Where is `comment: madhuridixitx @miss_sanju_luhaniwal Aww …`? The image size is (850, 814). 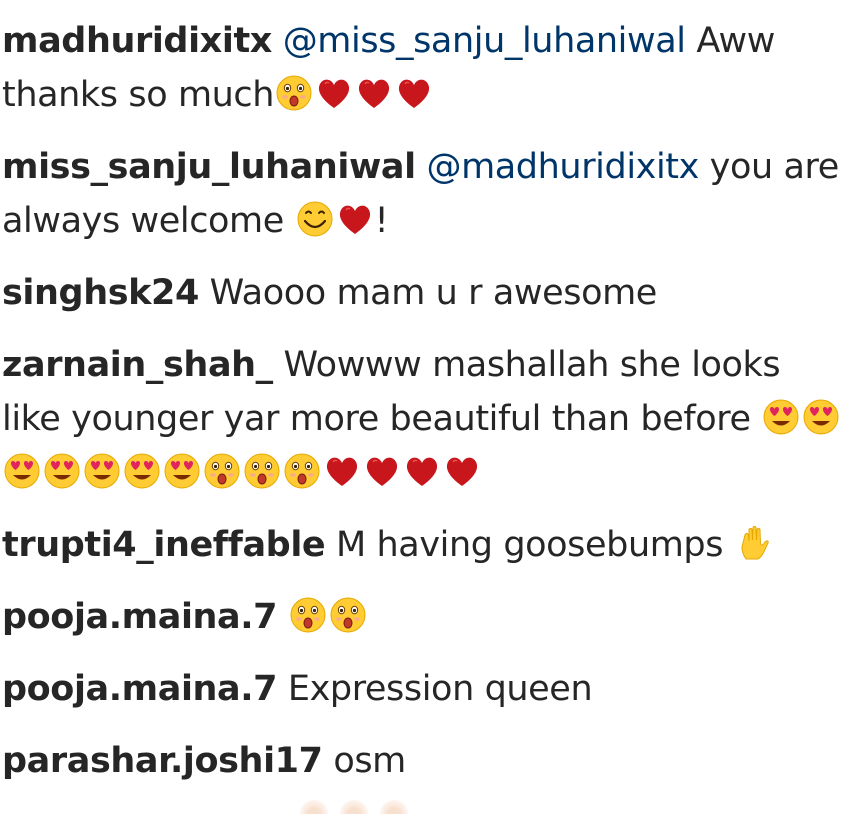
comment: madhuridixitx @miss_sanju_luhaniwal Aww … is located at coordinates (422, 68).